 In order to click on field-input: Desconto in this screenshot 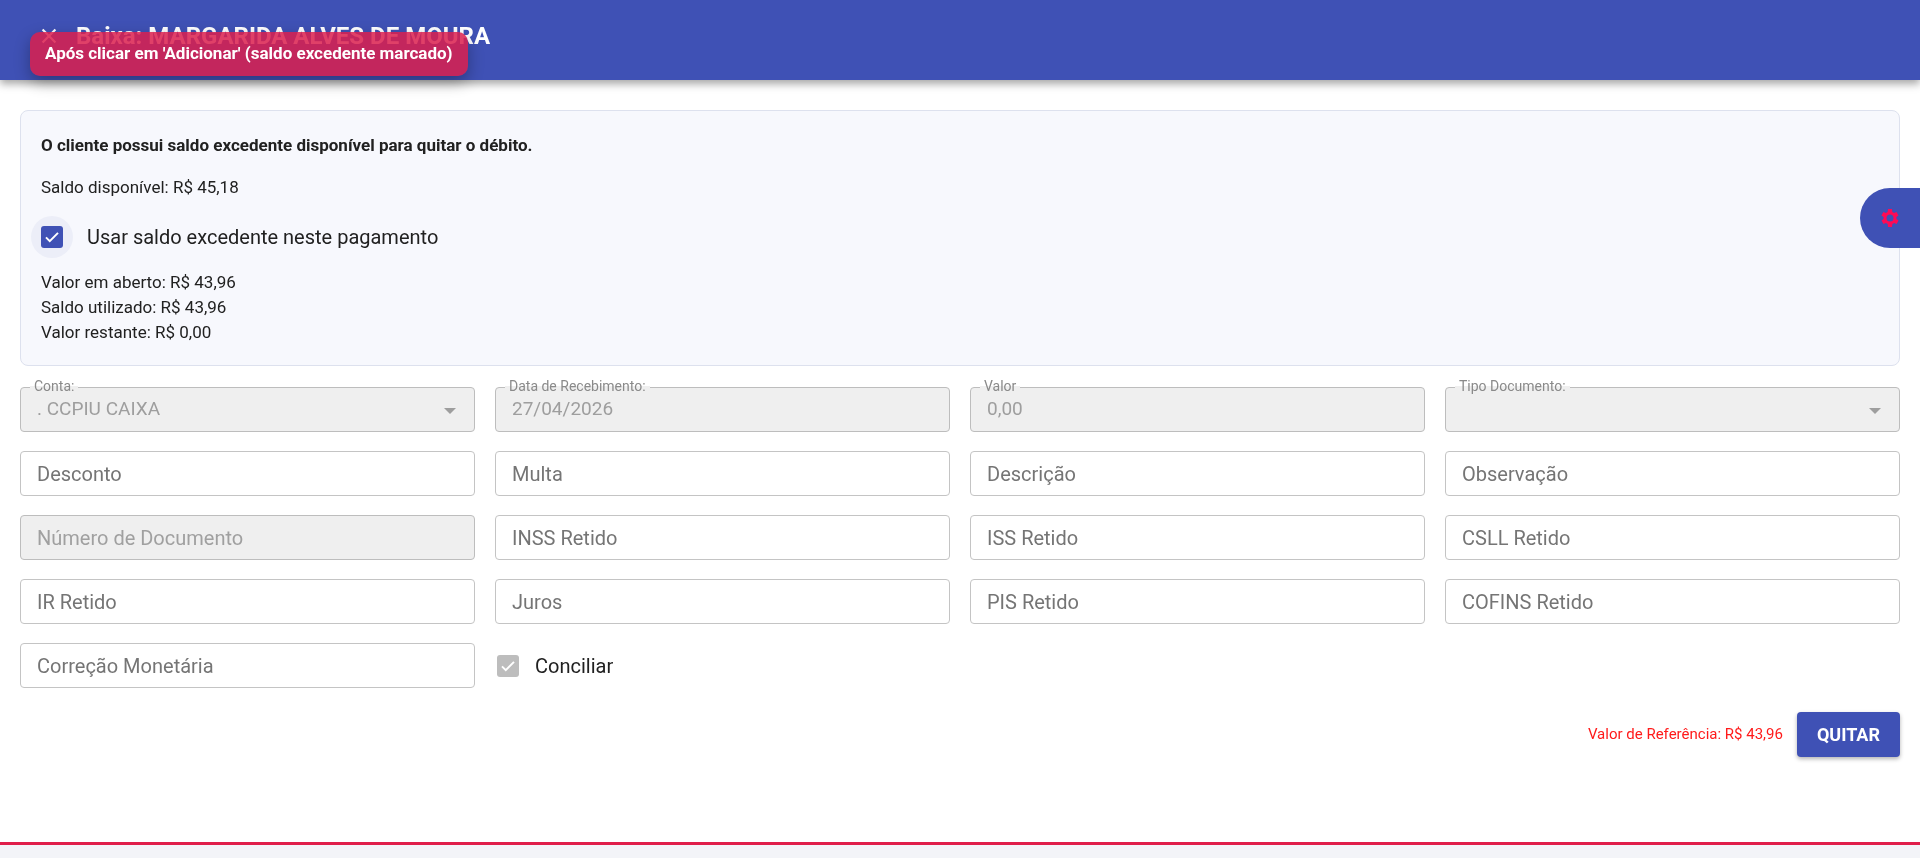, I will do `click(247, 473)`.